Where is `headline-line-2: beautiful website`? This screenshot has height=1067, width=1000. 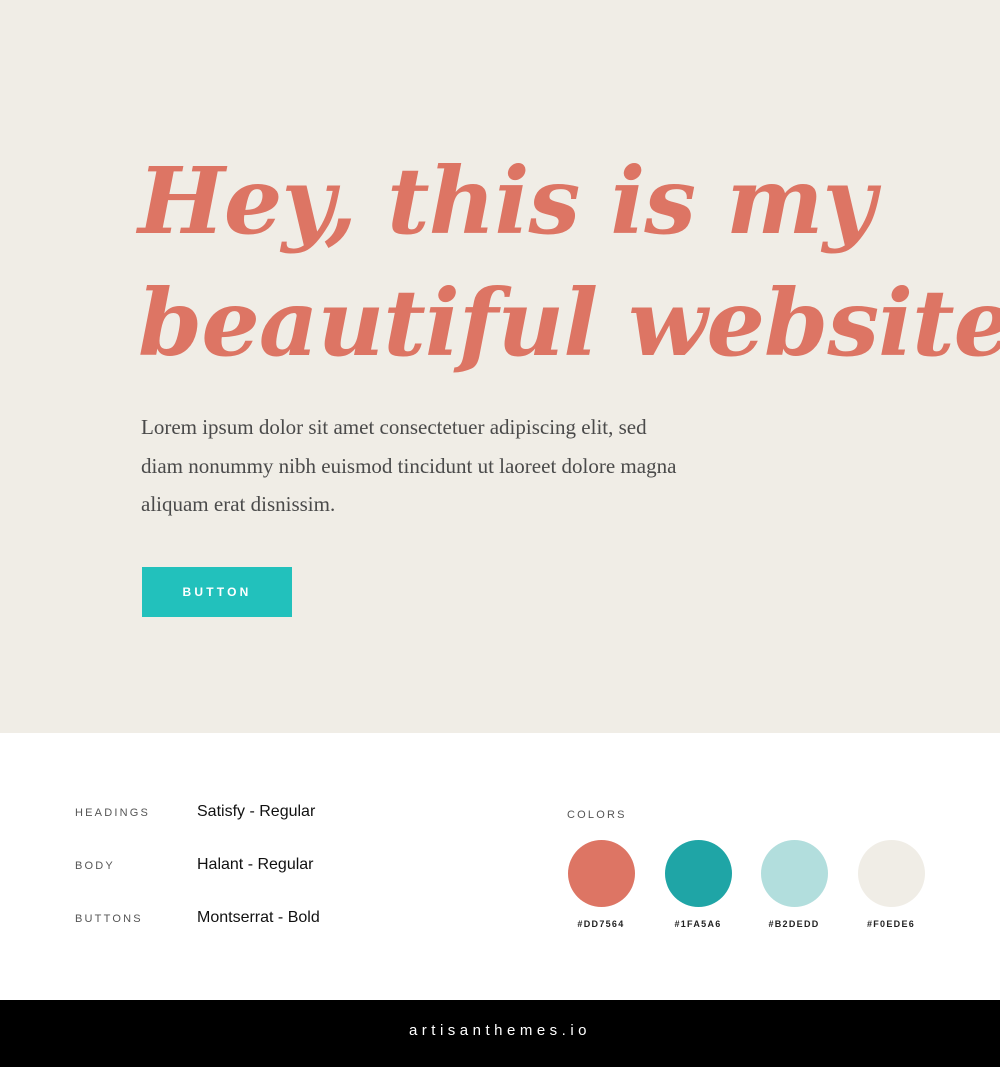
headline-line-2: beautiful website is located at coordinates (569, 323).